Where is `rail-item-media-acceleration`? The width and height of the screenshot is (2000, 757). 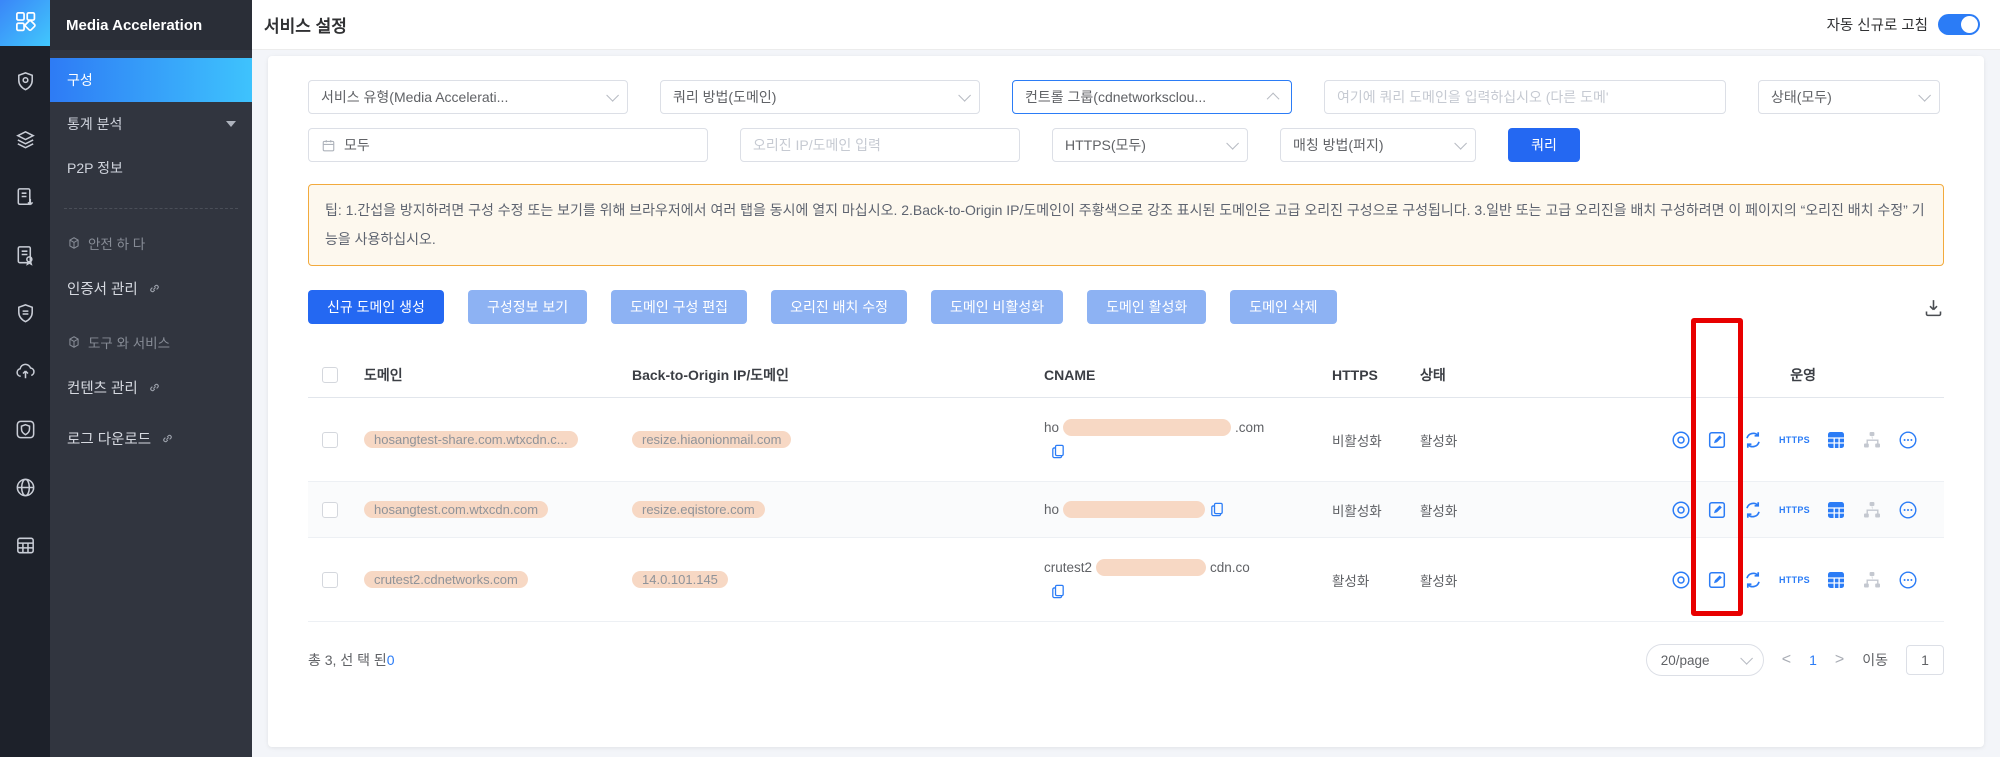 rail-item-media-acceleration is located at coordinates (25, 23).